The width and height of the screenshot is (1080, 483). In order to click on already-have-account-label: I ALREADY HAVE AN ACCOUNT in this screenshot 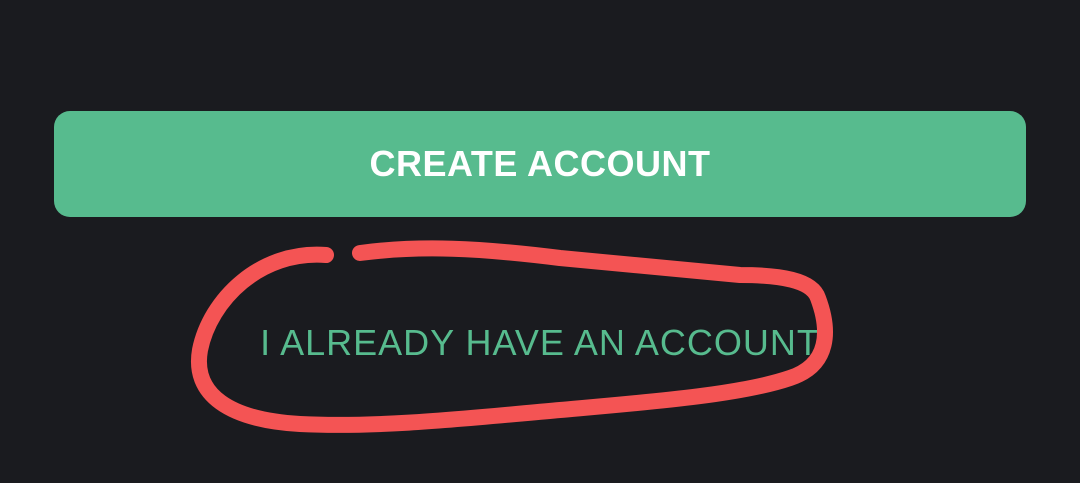, I will do `click(540, 342)`.